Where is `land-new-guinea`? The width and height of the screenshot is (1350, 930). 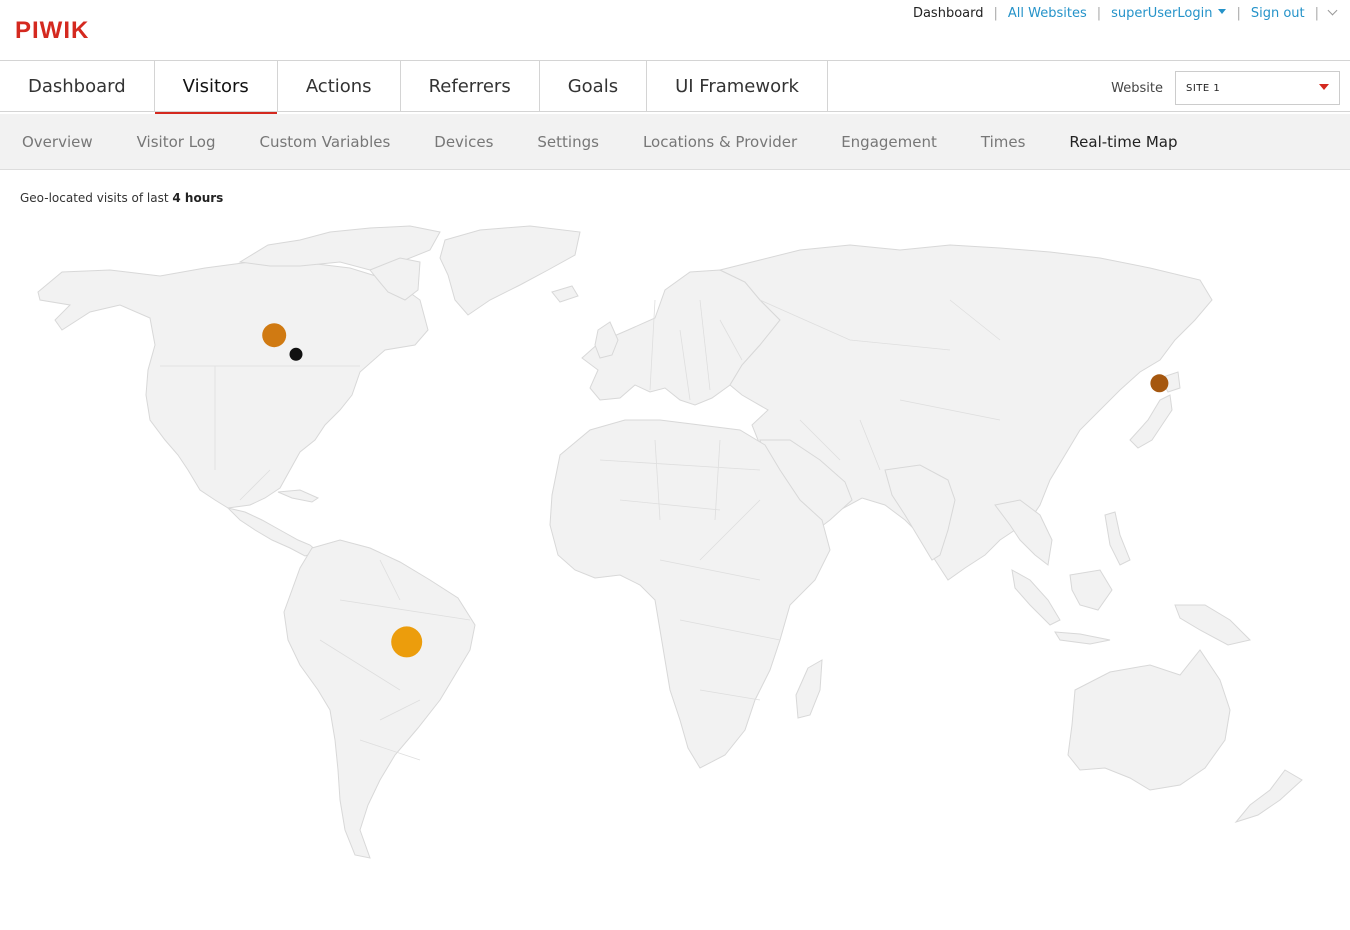
land-new-guinea is located at coordinates (1212, 625).